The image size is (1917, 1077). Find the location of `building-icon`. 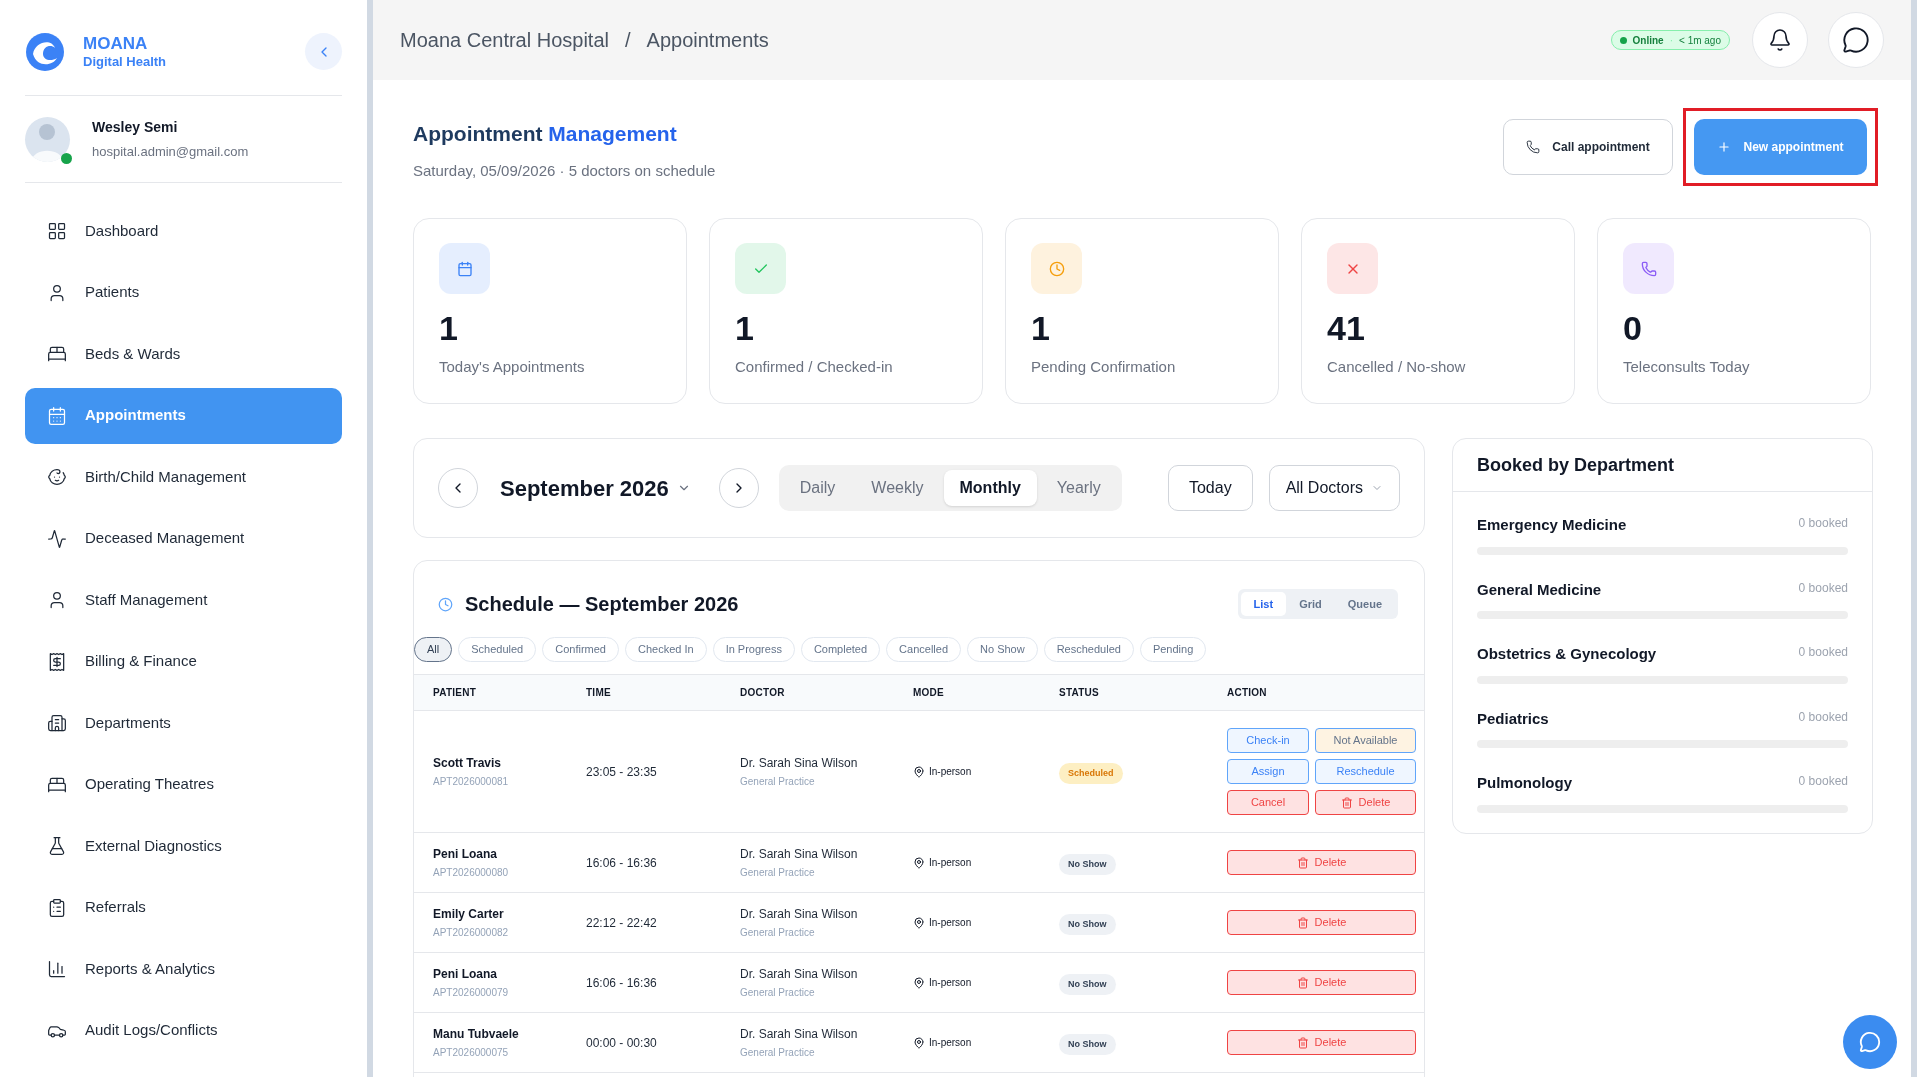

building-icon is located at coordinates (57, 723).